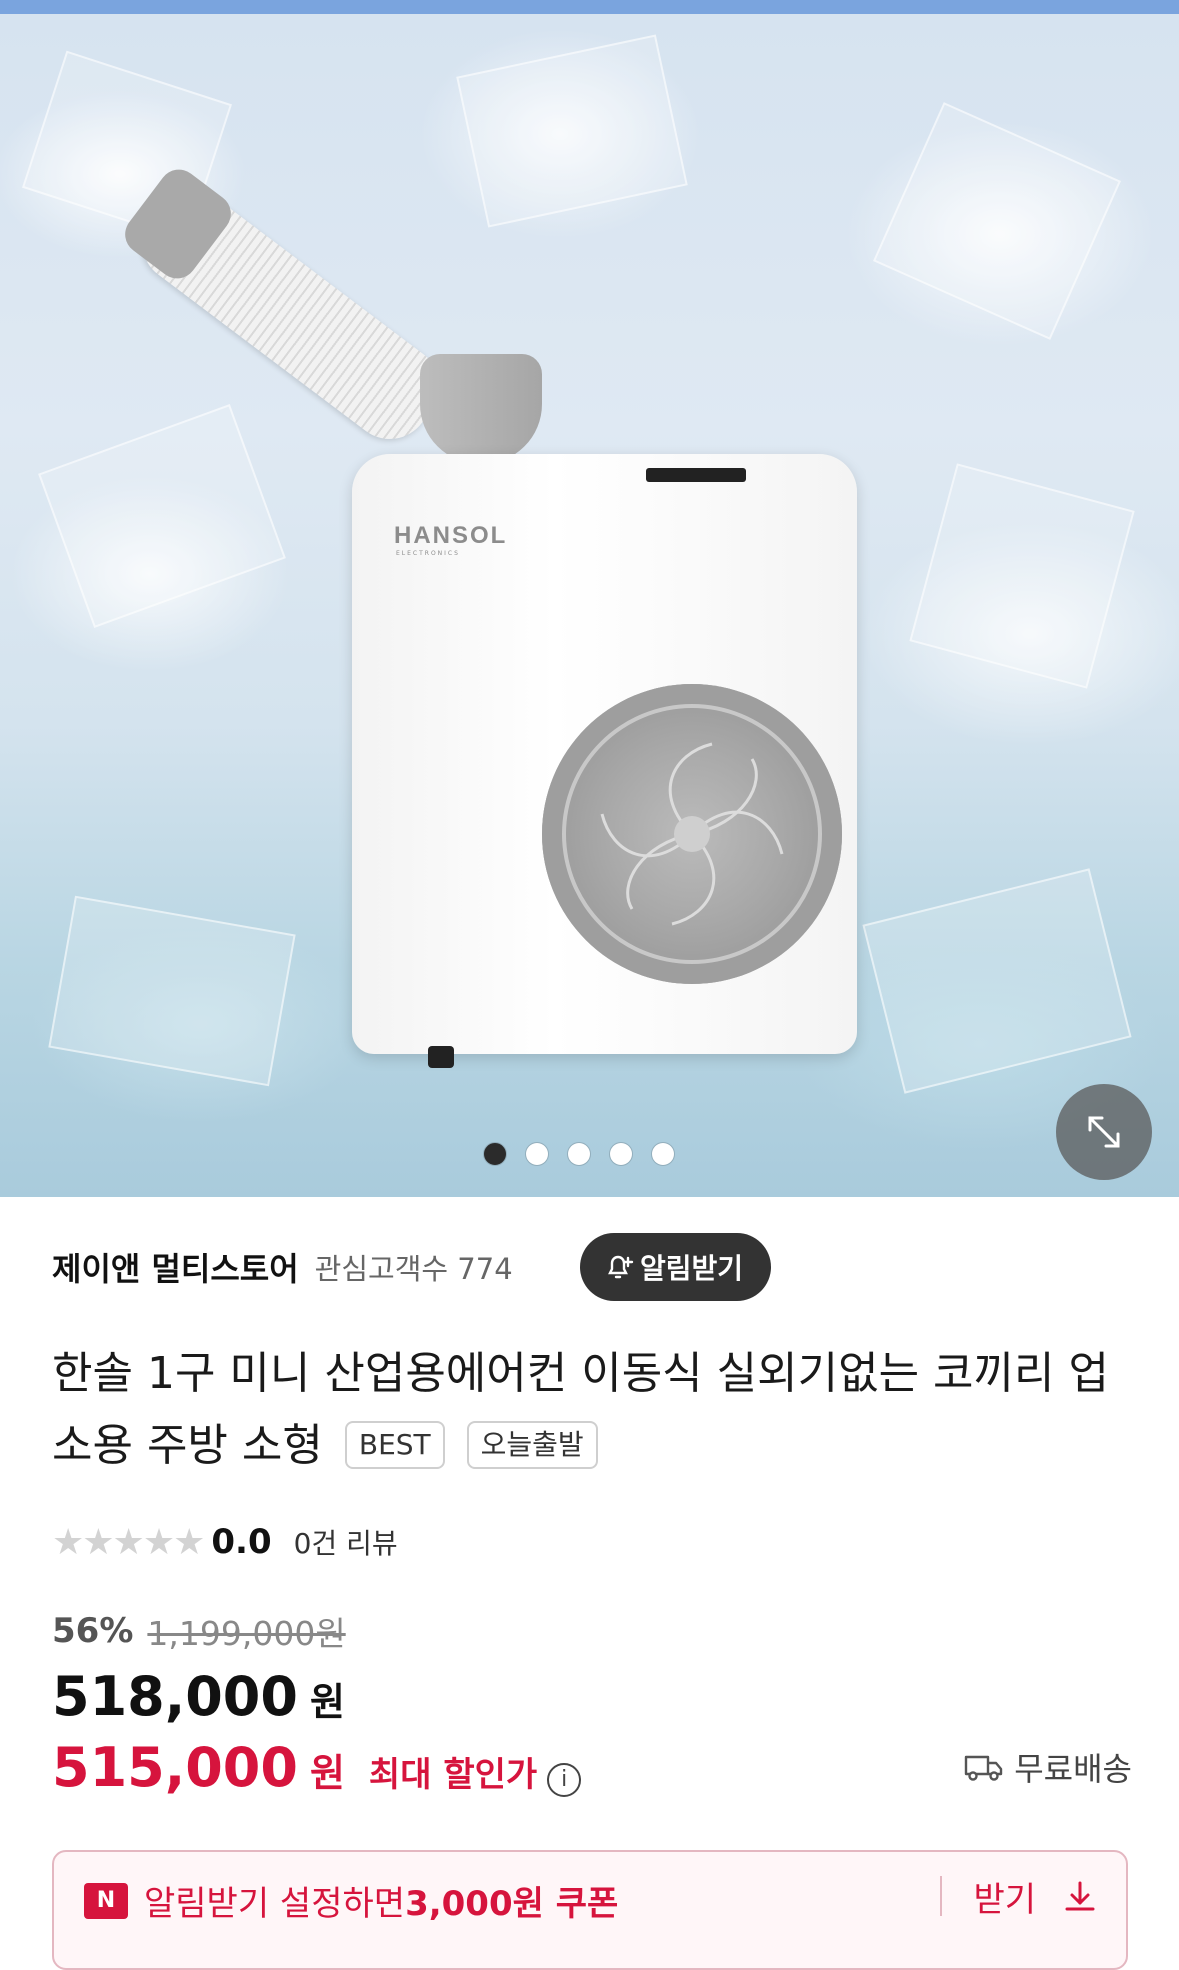 The image size is (1179, 1970). I want to click on shipping-info: 무료배송, so click(1048, 1767).